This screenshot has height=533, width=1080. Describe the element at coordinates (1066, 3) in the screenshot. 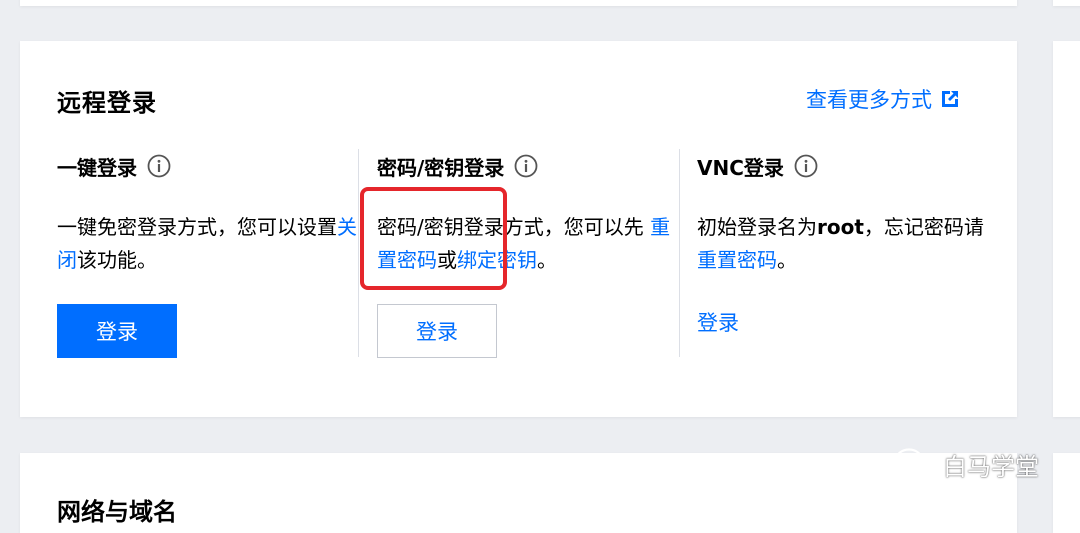

I see `side-card-top` at that location.